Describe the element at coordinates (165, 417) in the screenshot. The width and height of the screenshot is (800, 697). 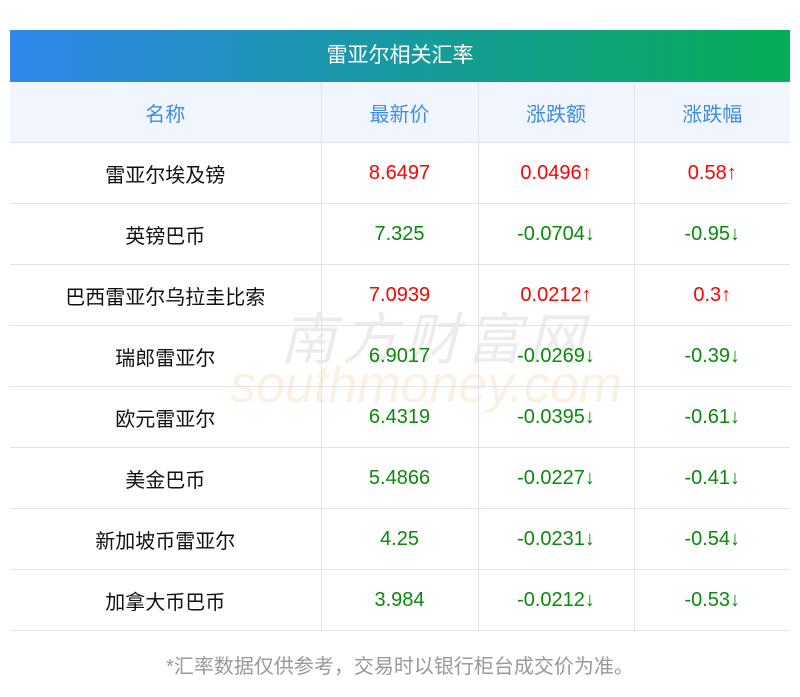
I see `row-name: 欧元雷亚尔` at that location.